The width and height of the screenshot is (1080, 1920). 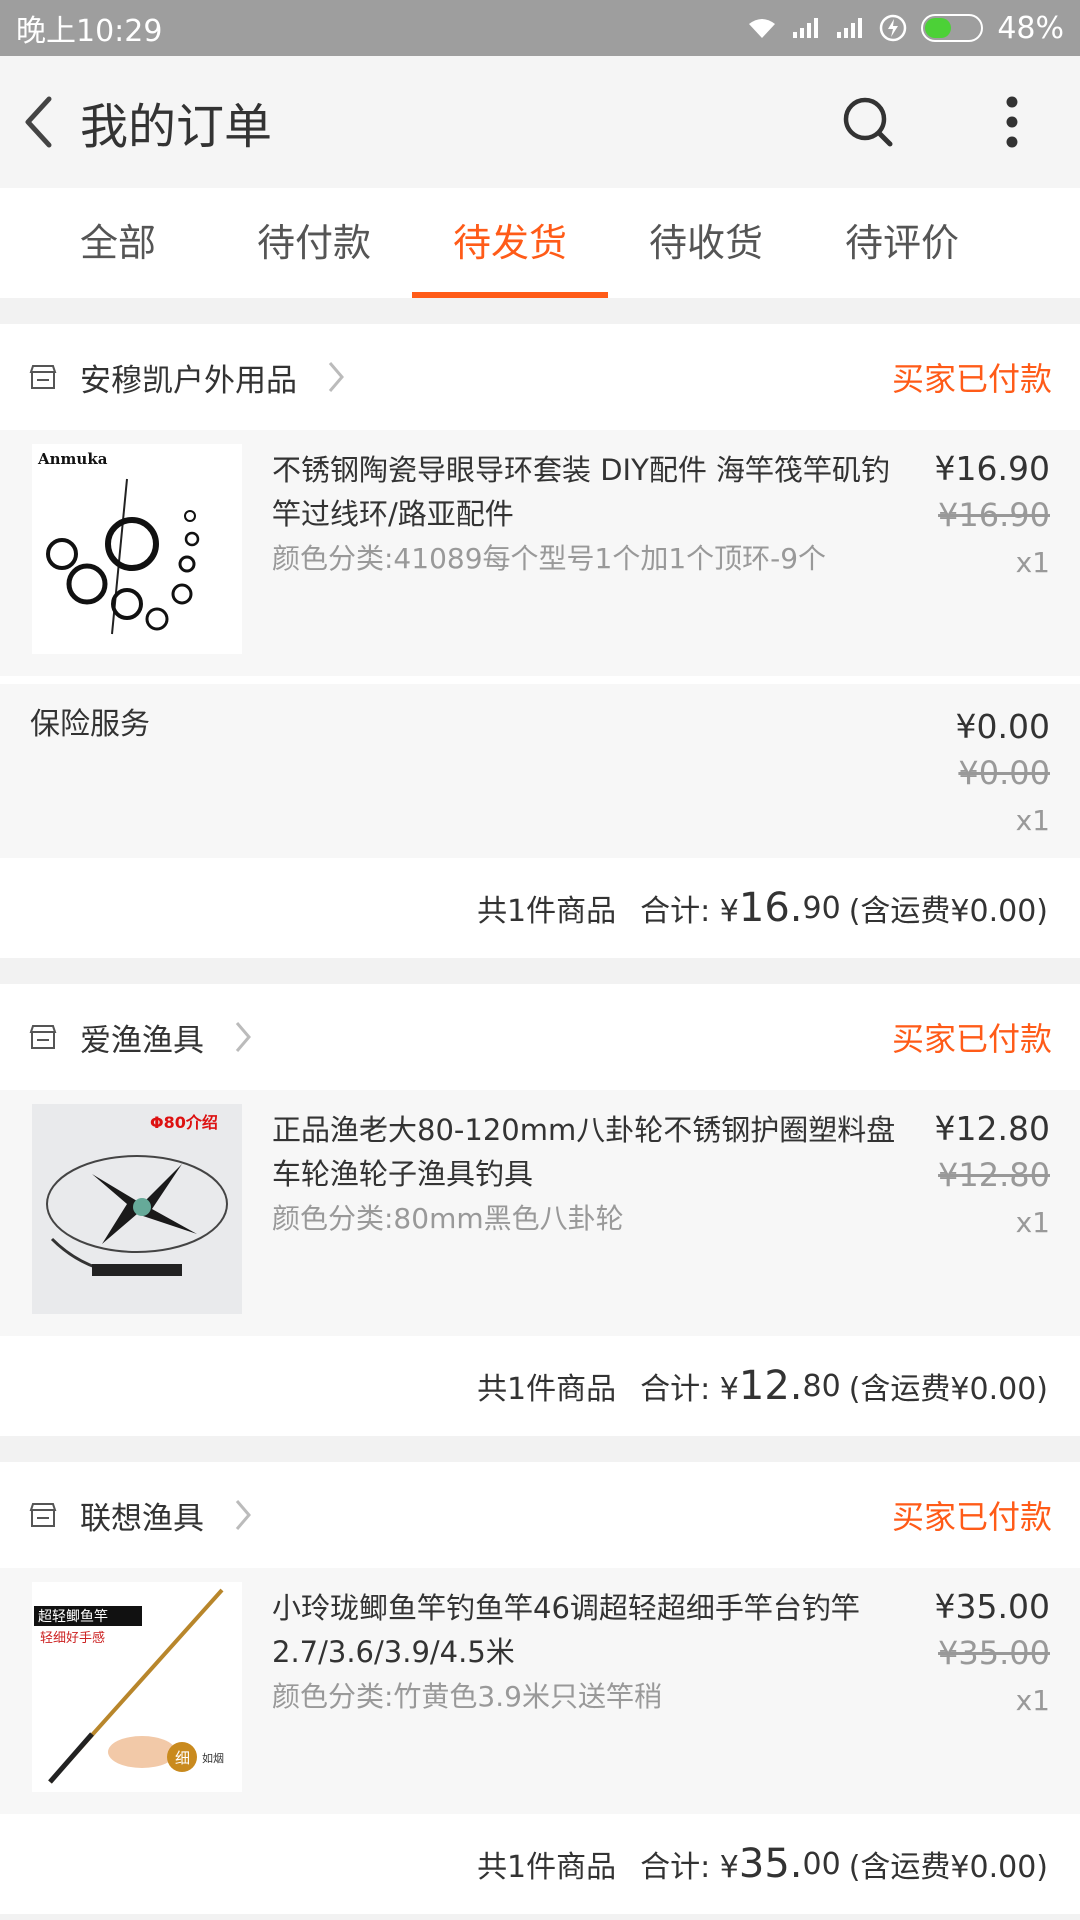 What do you see at coordinates (762, 28) in the screenshot?
I see `wifi-icon` at bounding box center [762, 28].